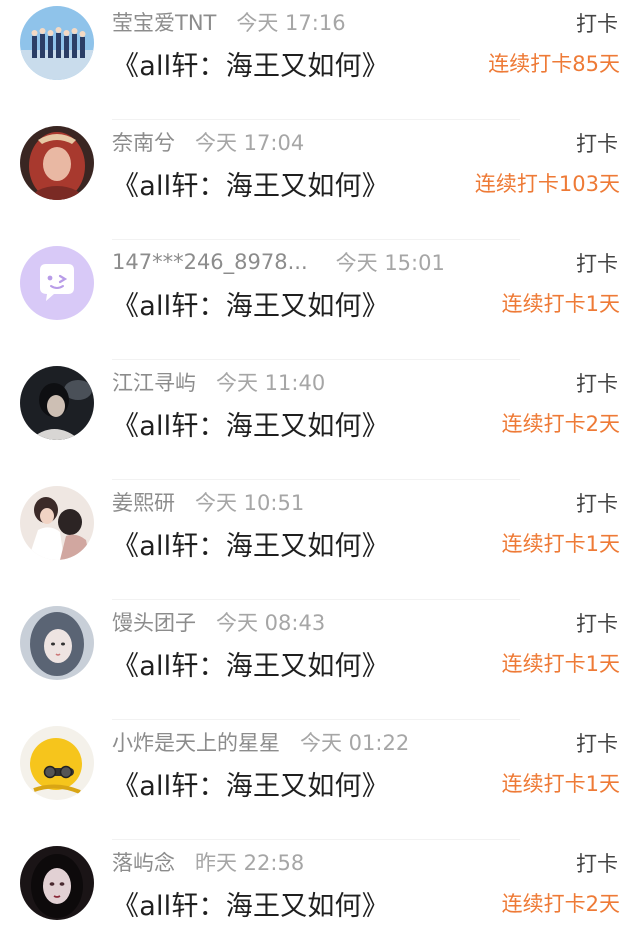 This screenshot has width=640, height=942. I want to click on timestamp: 今天 11:40, so click(271, 383).